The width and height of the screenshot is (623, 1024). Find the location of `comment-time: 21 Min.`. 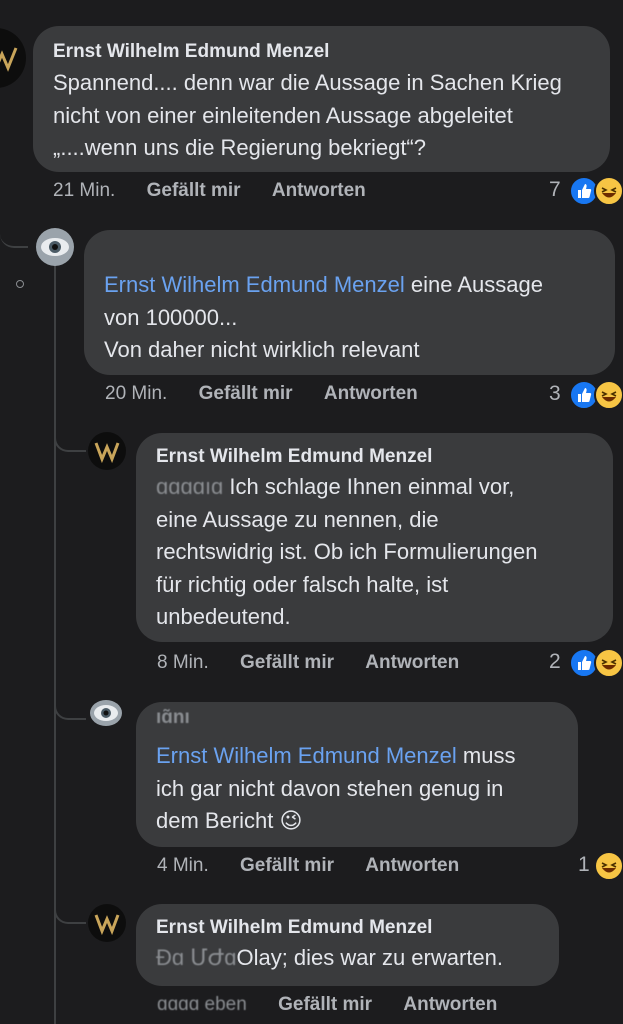

comment-time: 21 Min. is located at coordinates (84, 190).